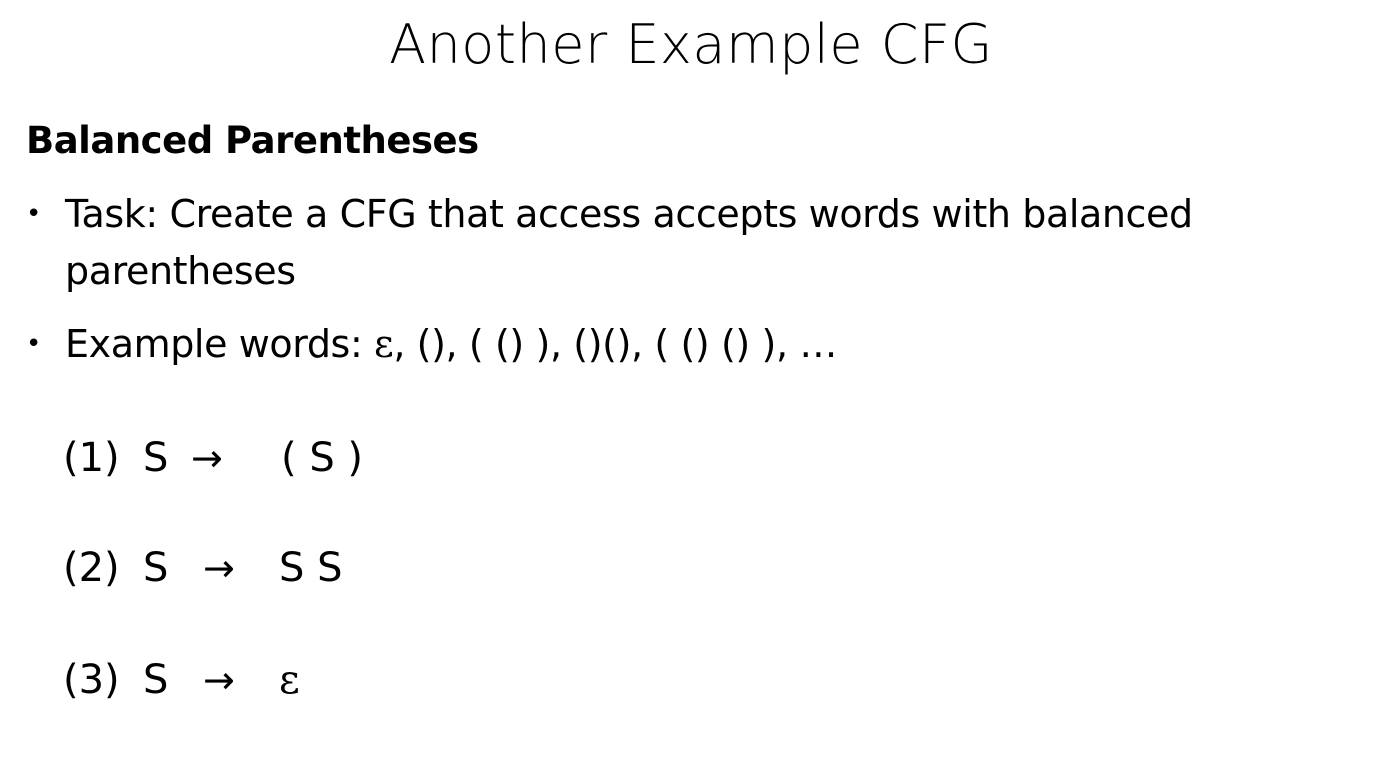 The width and height of the screenshot is (1382, 778). Describe the element at coordinates (91, 568) in the screenshot. I see `rule-number: (2)` at that location.